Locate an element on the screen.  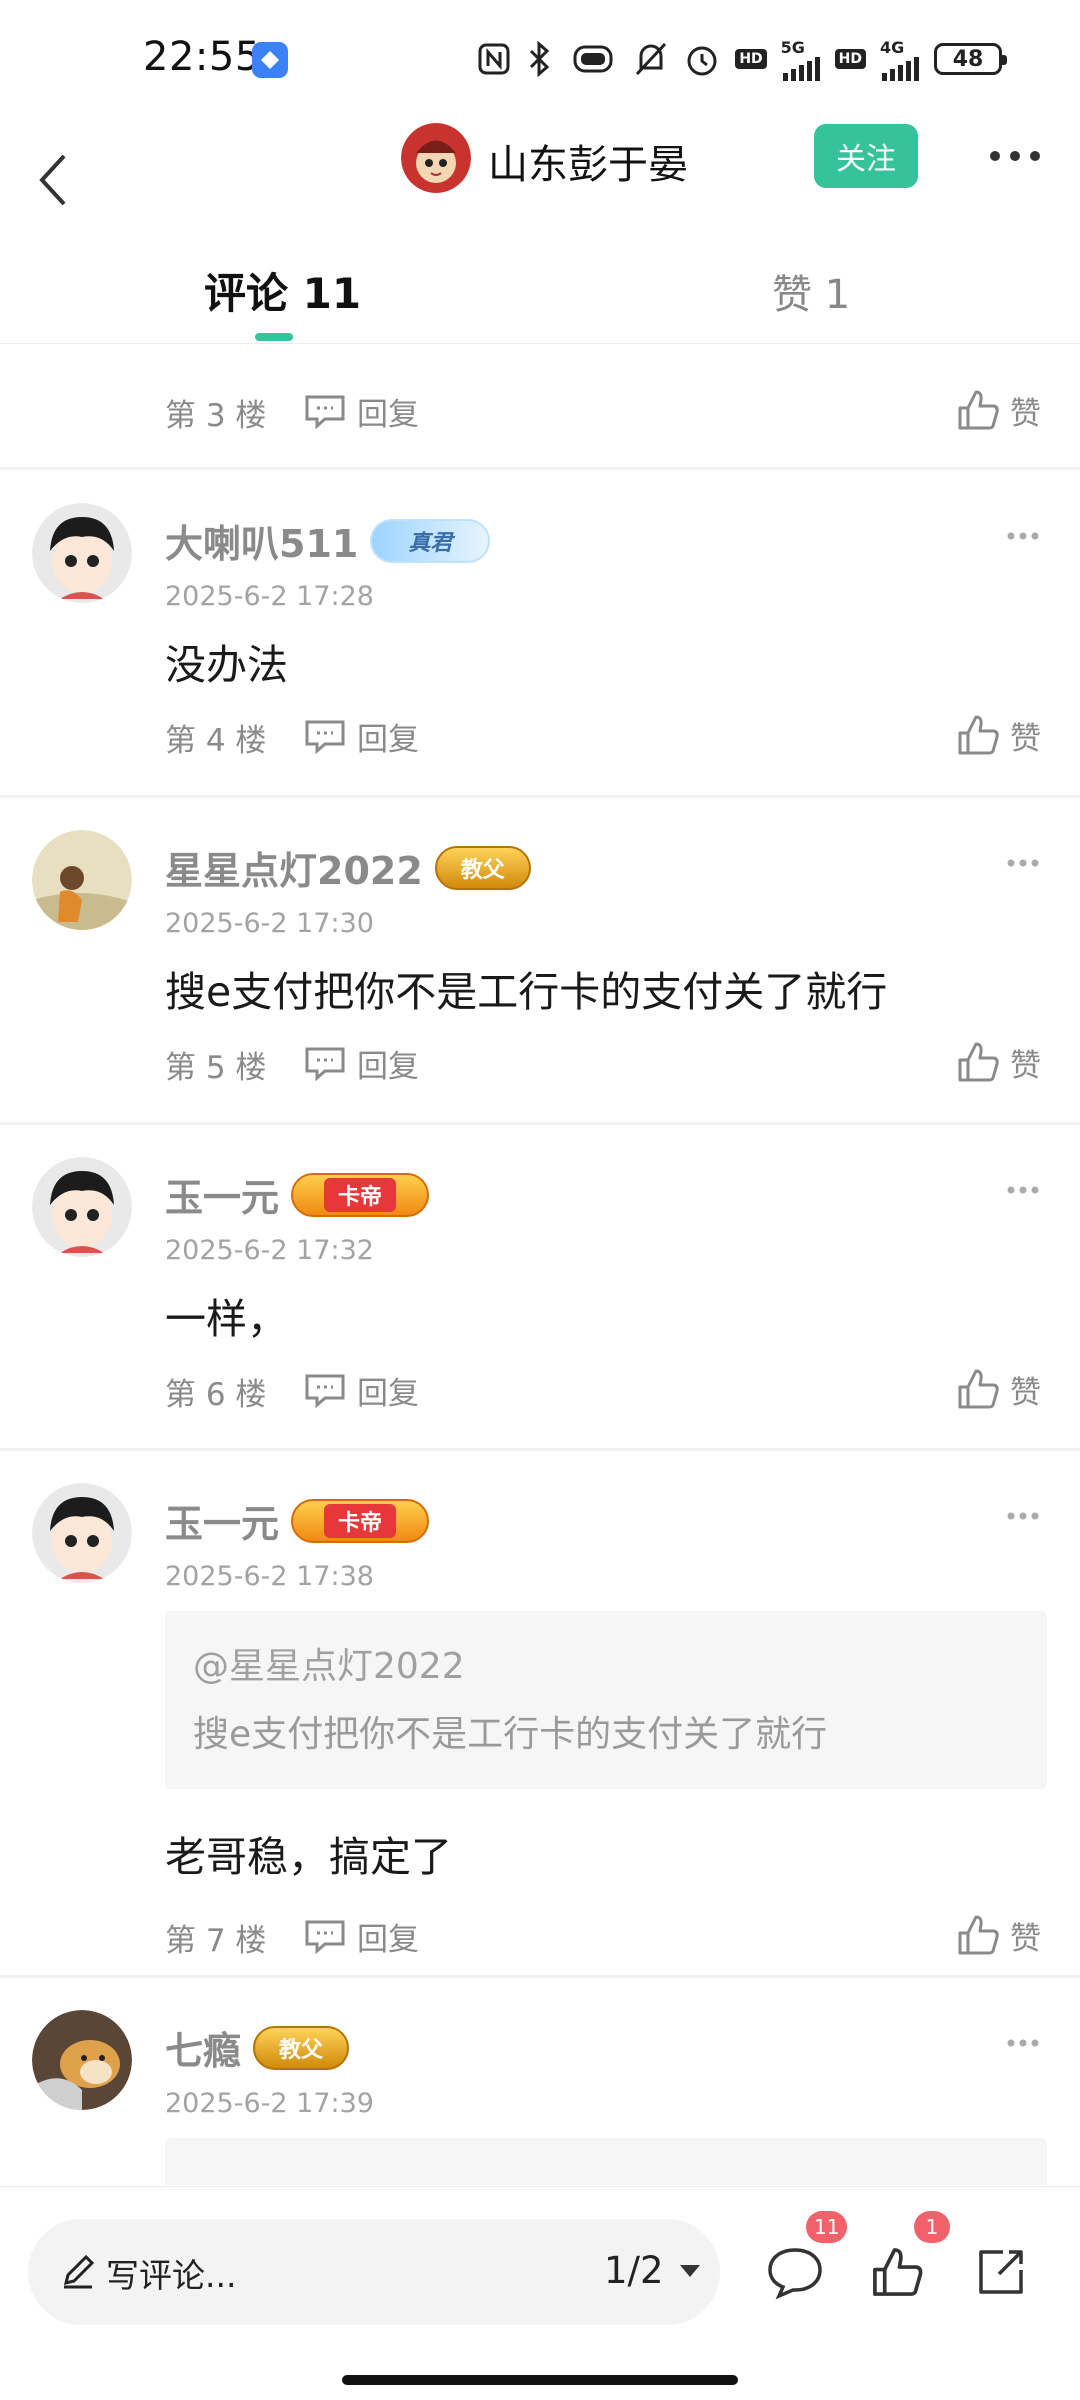
username: 星星点灯2022 is located at coordinates (294, 867).